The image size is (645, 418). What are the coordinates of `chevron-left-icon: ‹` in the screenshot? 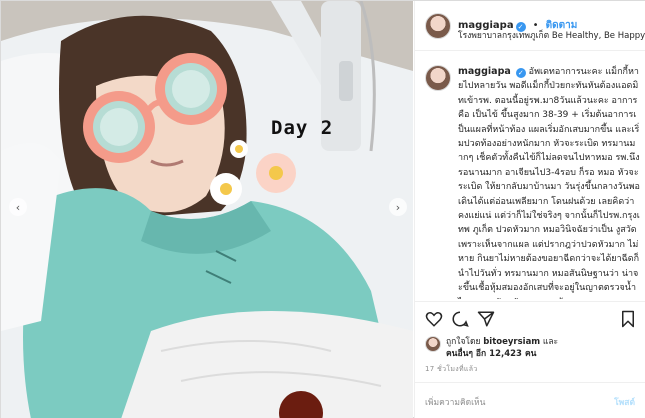 It's located at (18, 207).